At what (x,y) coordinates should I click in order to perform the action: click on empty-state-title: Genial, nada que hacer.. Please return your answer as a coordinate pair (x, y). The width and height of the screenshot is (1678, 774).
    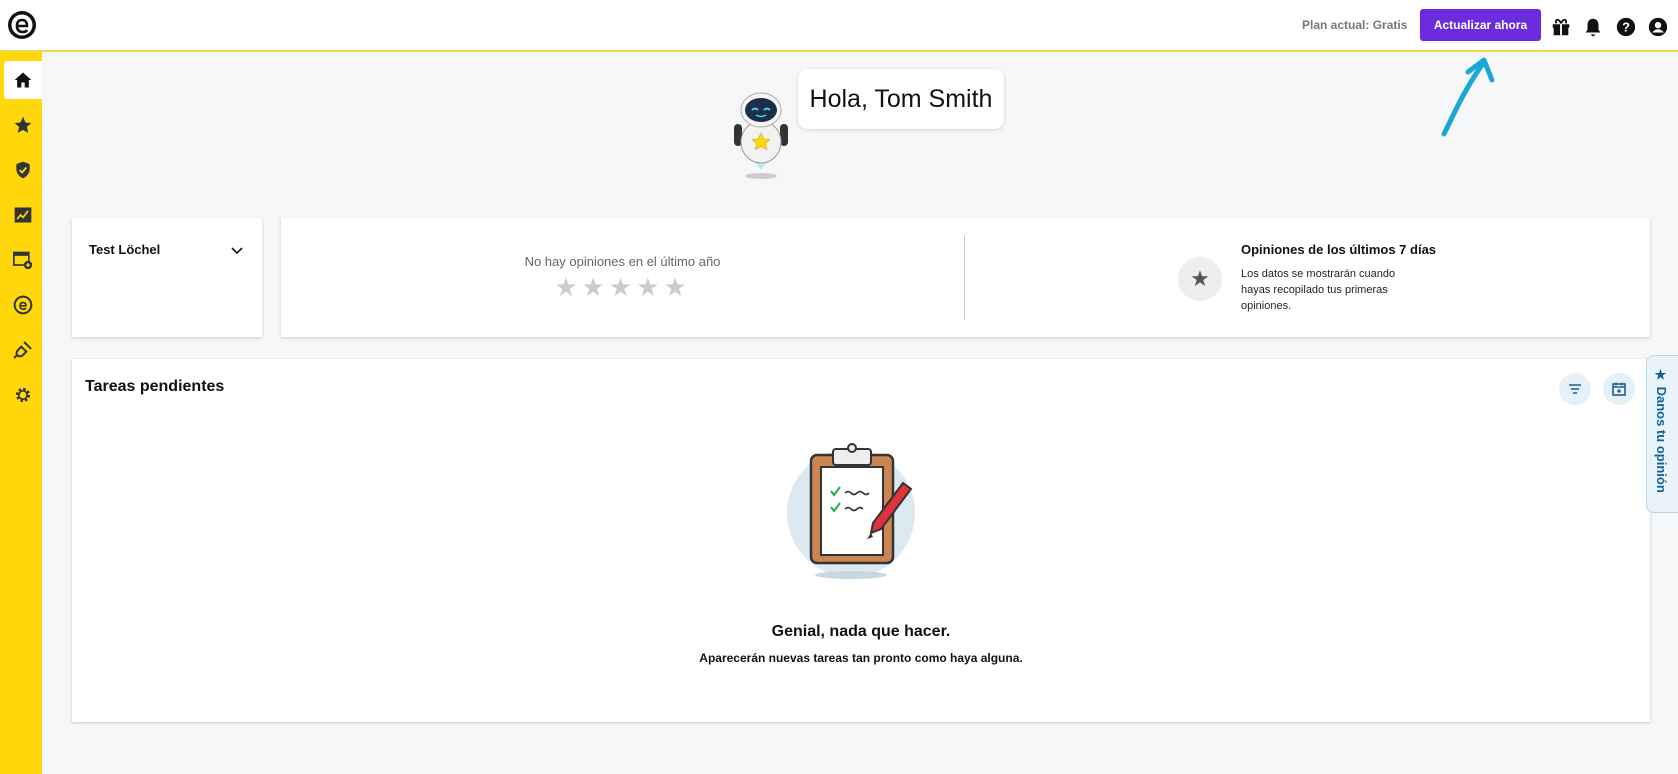
    Looking at the image, I should click on (861, 631).